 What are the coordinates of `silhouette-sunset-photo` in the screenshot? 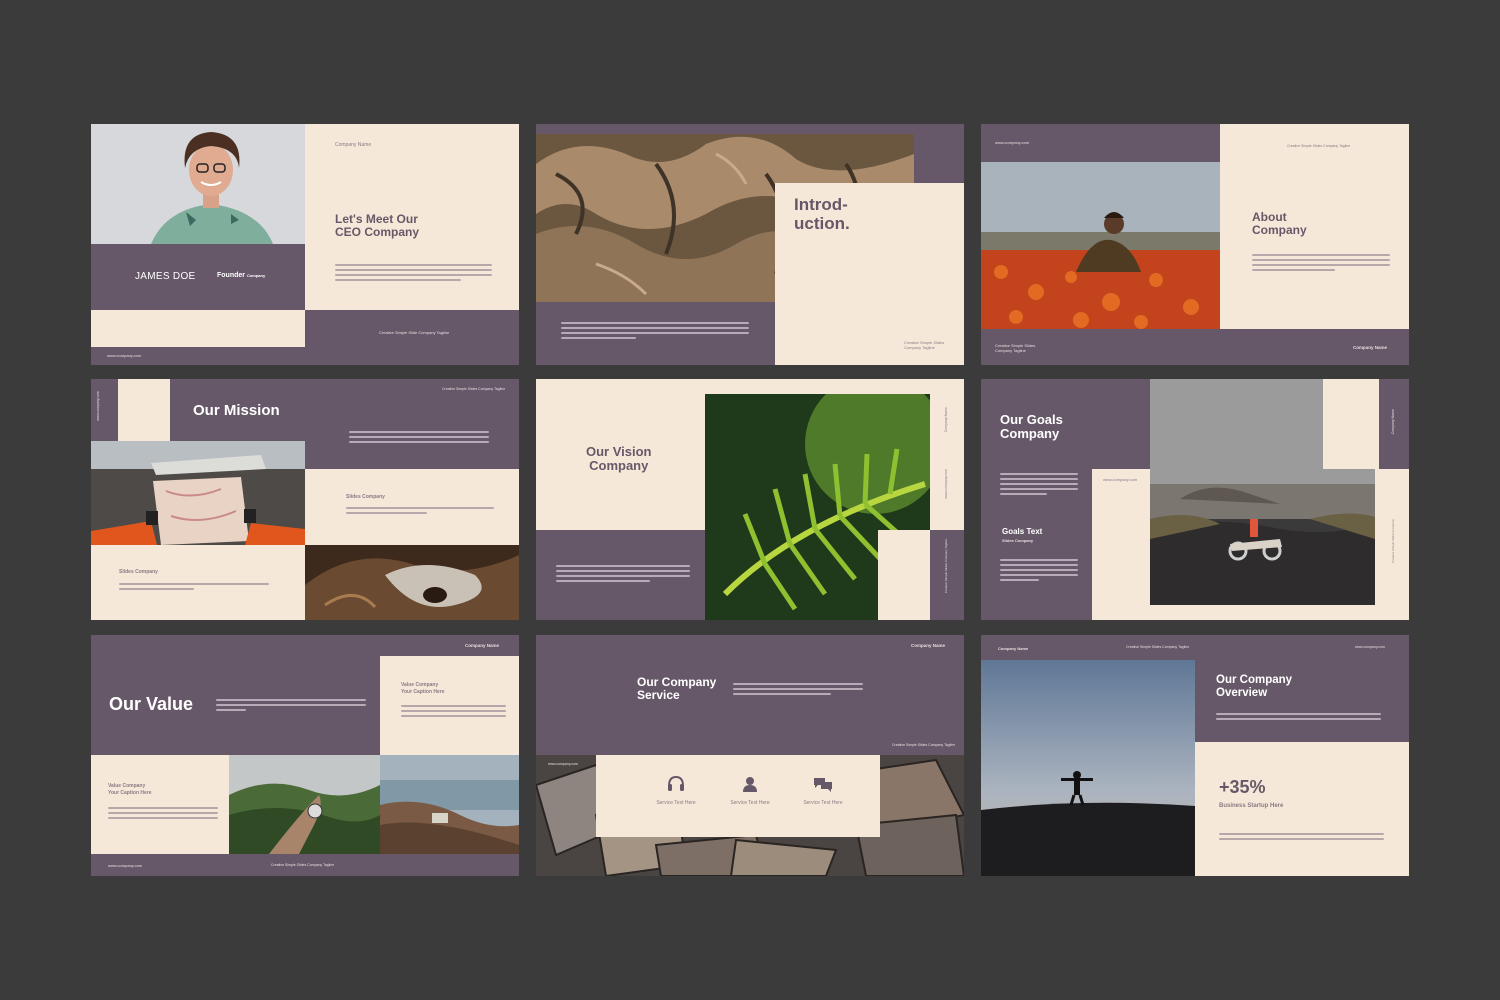 It's located at (1088, 768).